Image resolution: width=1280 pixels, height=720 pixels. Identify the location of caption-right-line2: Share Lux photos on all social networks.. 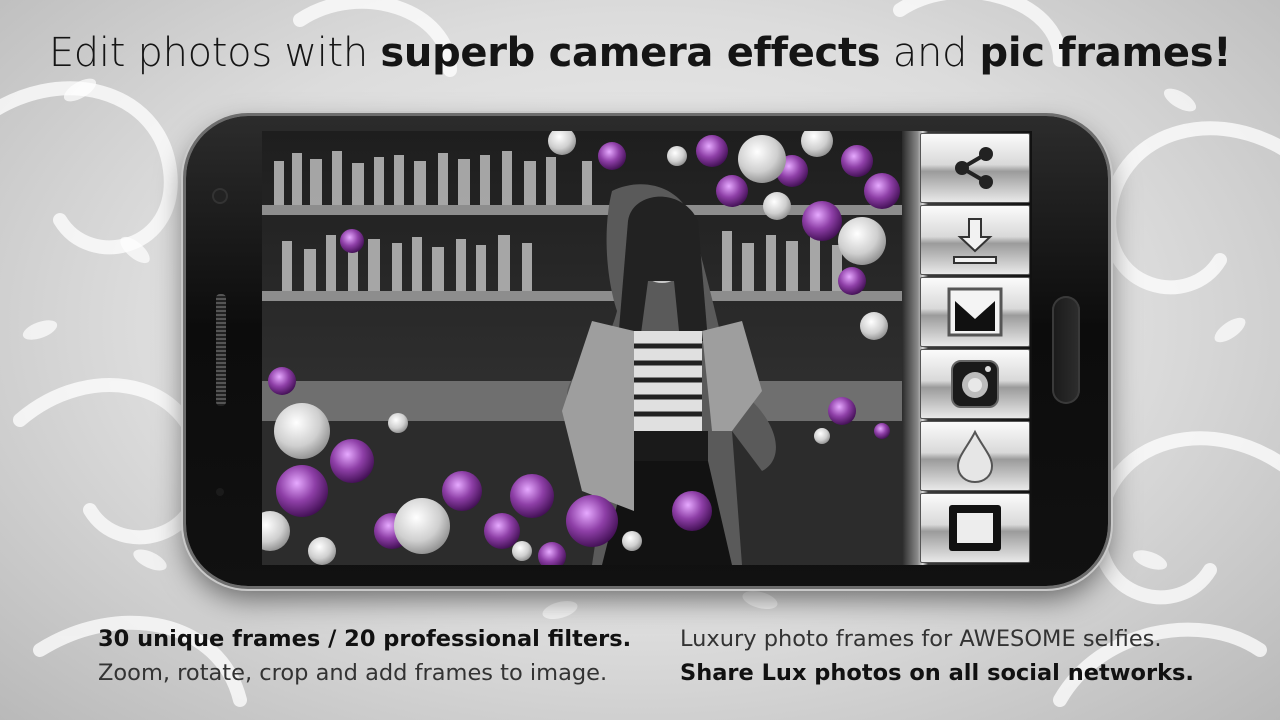
(937, 673).